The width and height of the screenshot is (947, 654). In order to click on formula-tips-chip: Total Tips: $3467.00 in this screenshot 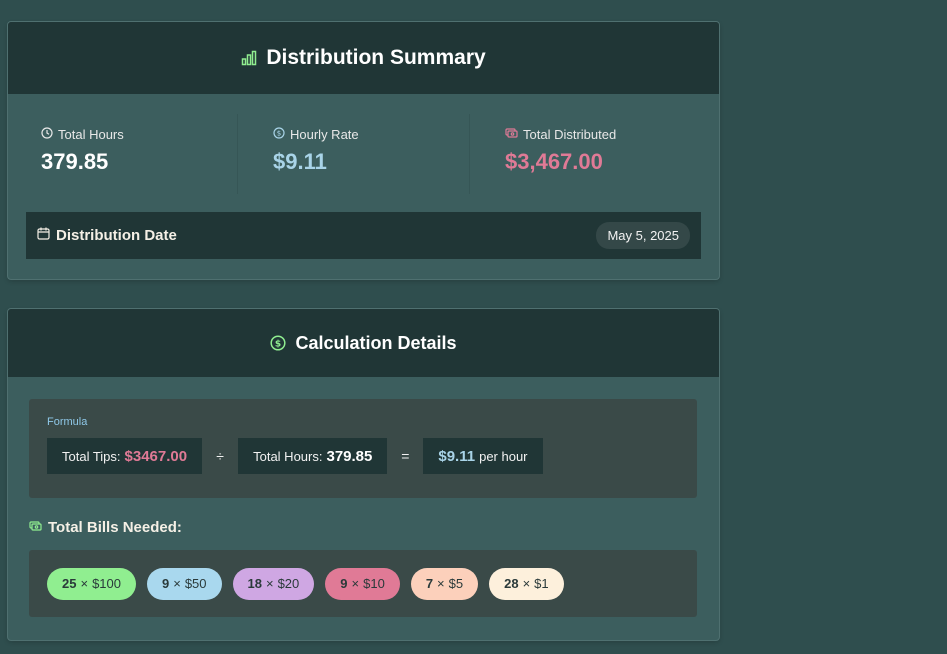, I will do `click(125, 456)`.